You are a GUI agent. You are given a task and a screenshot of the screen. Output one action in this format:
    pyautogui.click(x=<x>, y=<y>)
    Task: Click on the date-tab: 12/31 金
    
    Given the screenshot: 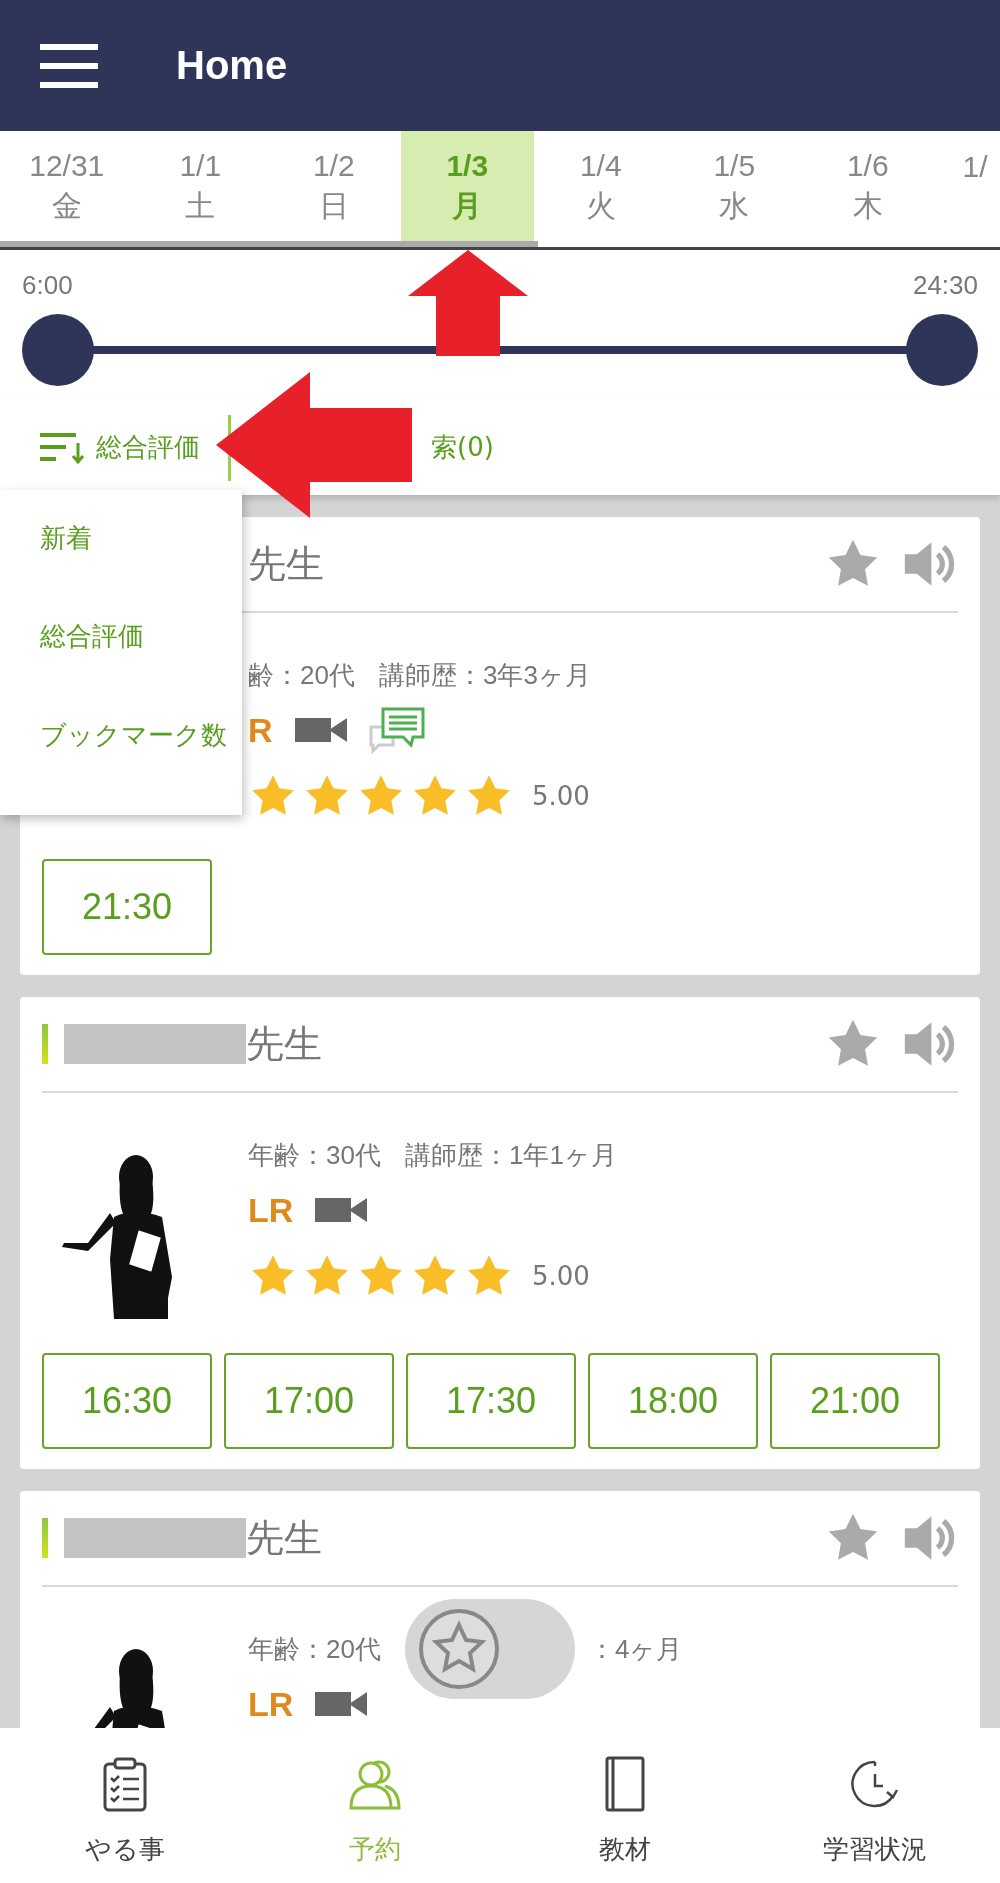 What is the action you would take?
    pyautogui.click(x=67, y=186)
    